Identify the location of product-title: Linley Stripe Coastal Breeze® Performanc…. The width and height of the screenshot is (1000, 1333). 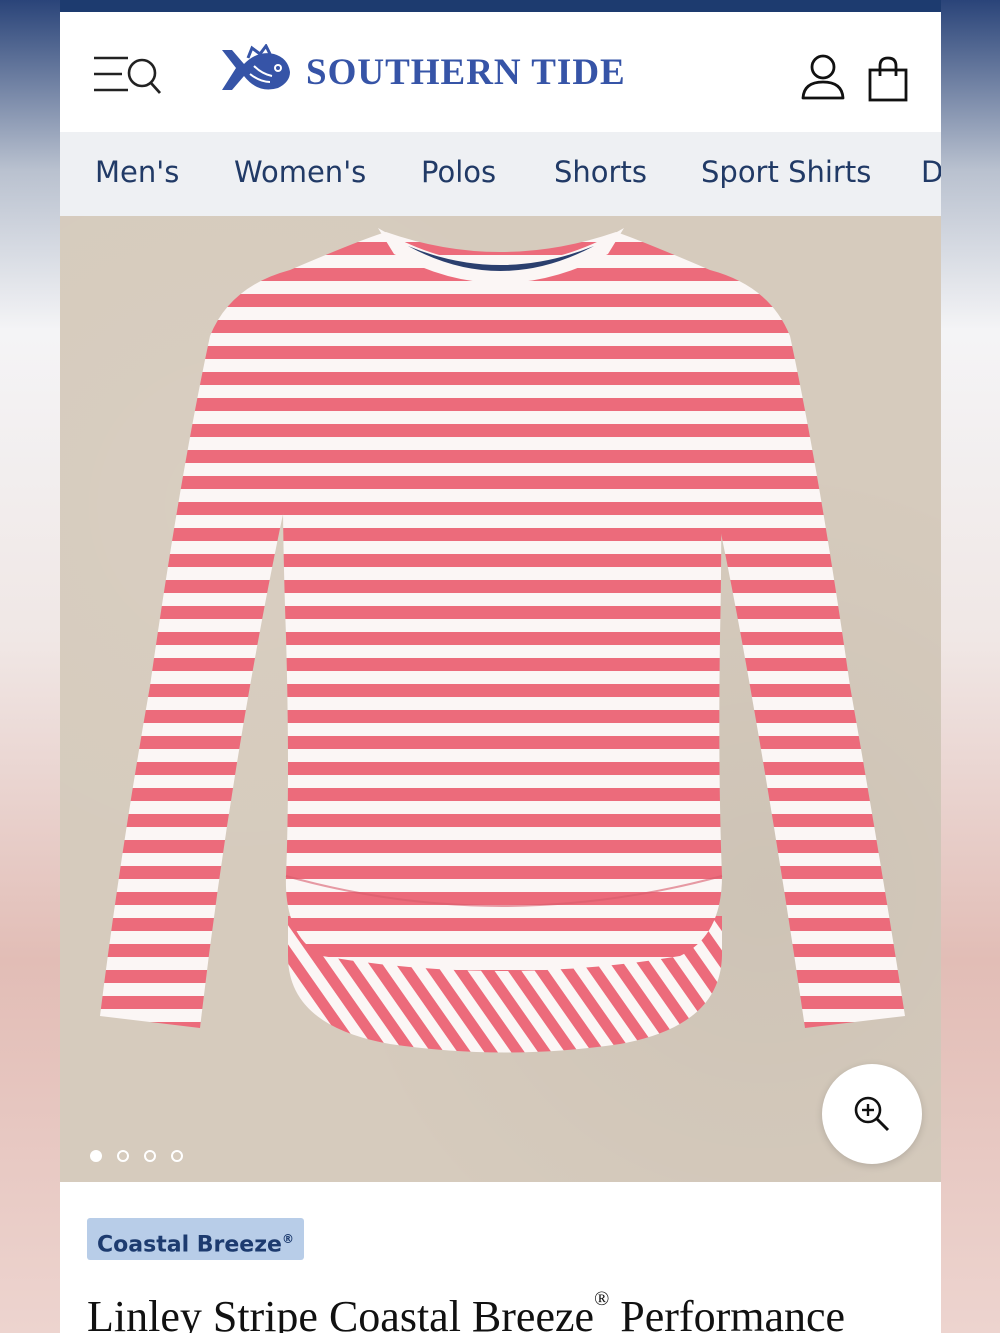
(466, 1310).